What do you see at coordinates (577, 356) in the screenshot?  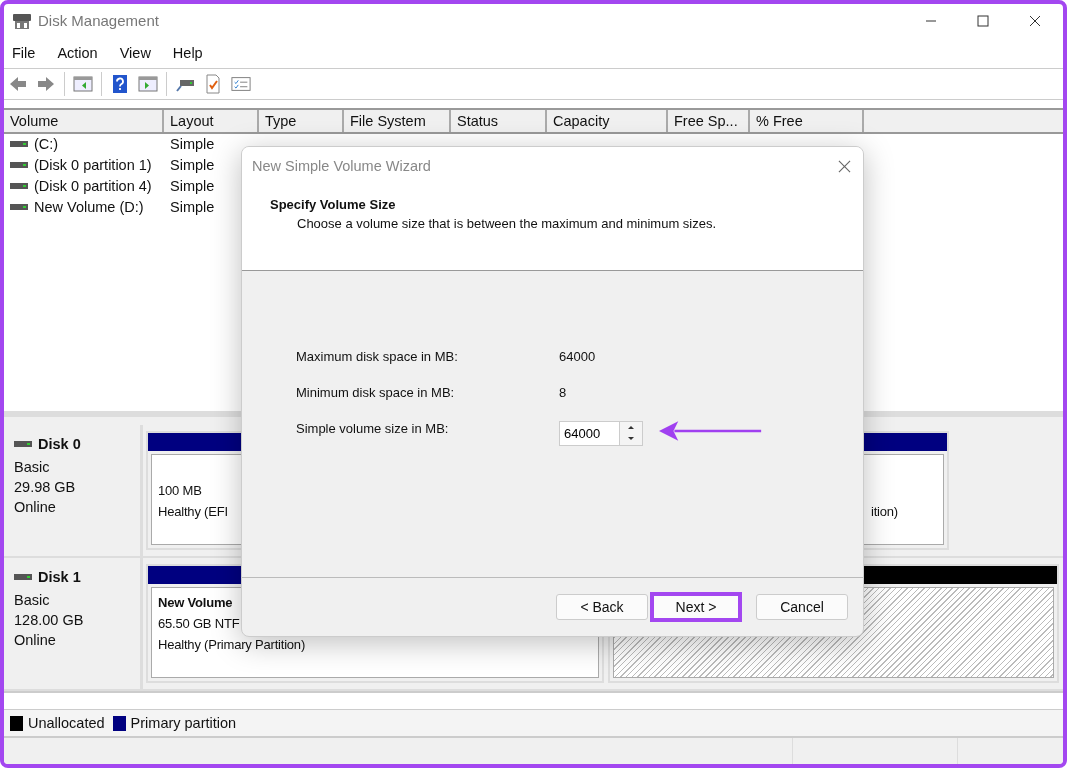 I see `field-value: 64000` at bounding box center [577, 356].